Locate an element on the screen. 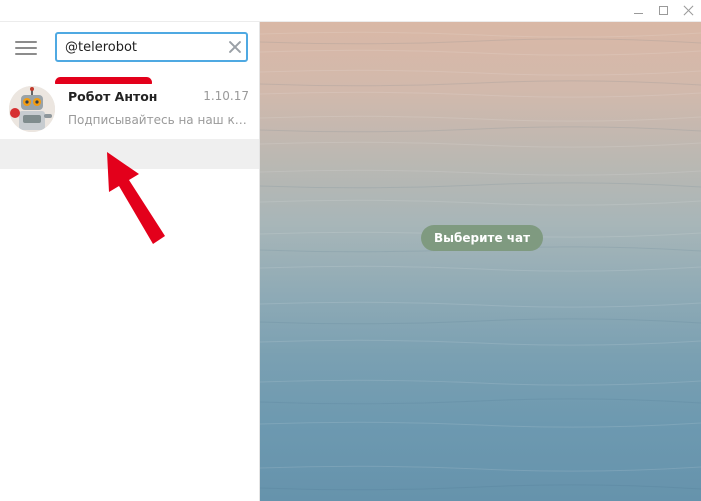 The width and height of the screenshot is (701, 501). red-arrow-icon is located at coordinates (136, 198).